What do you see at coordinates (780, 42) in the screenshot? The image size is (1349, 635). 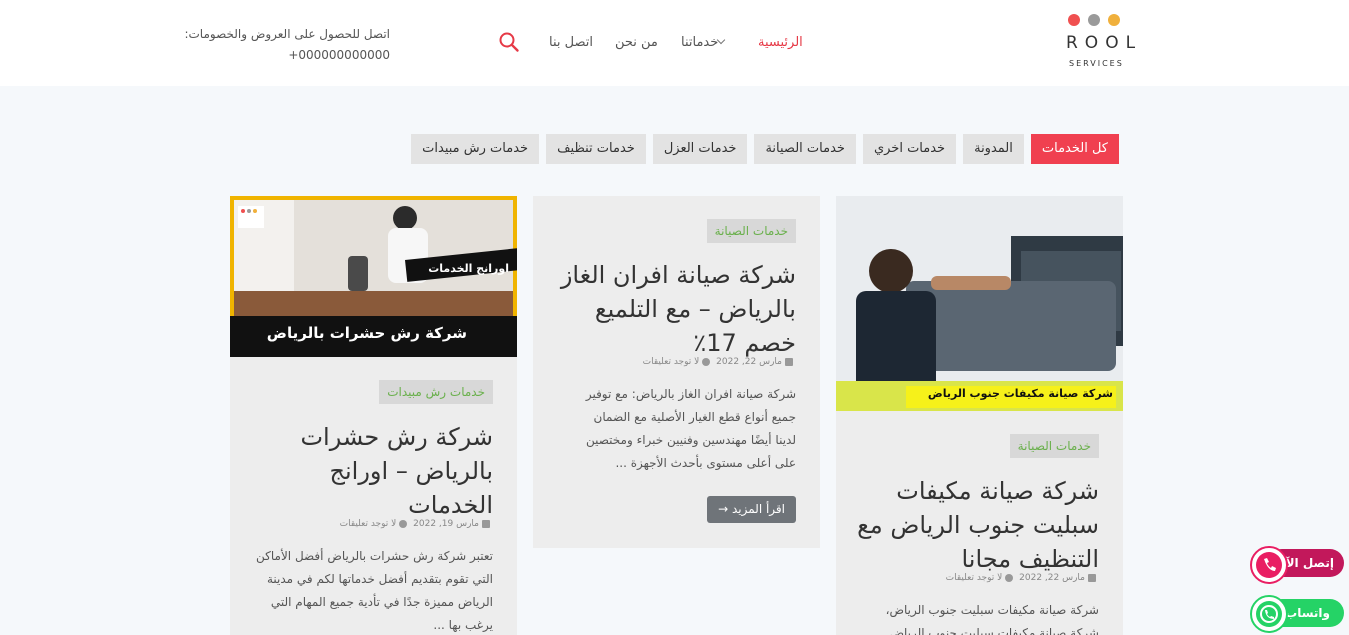 I see `nav-home: الرئيسية` at bounding box center [780, 42].